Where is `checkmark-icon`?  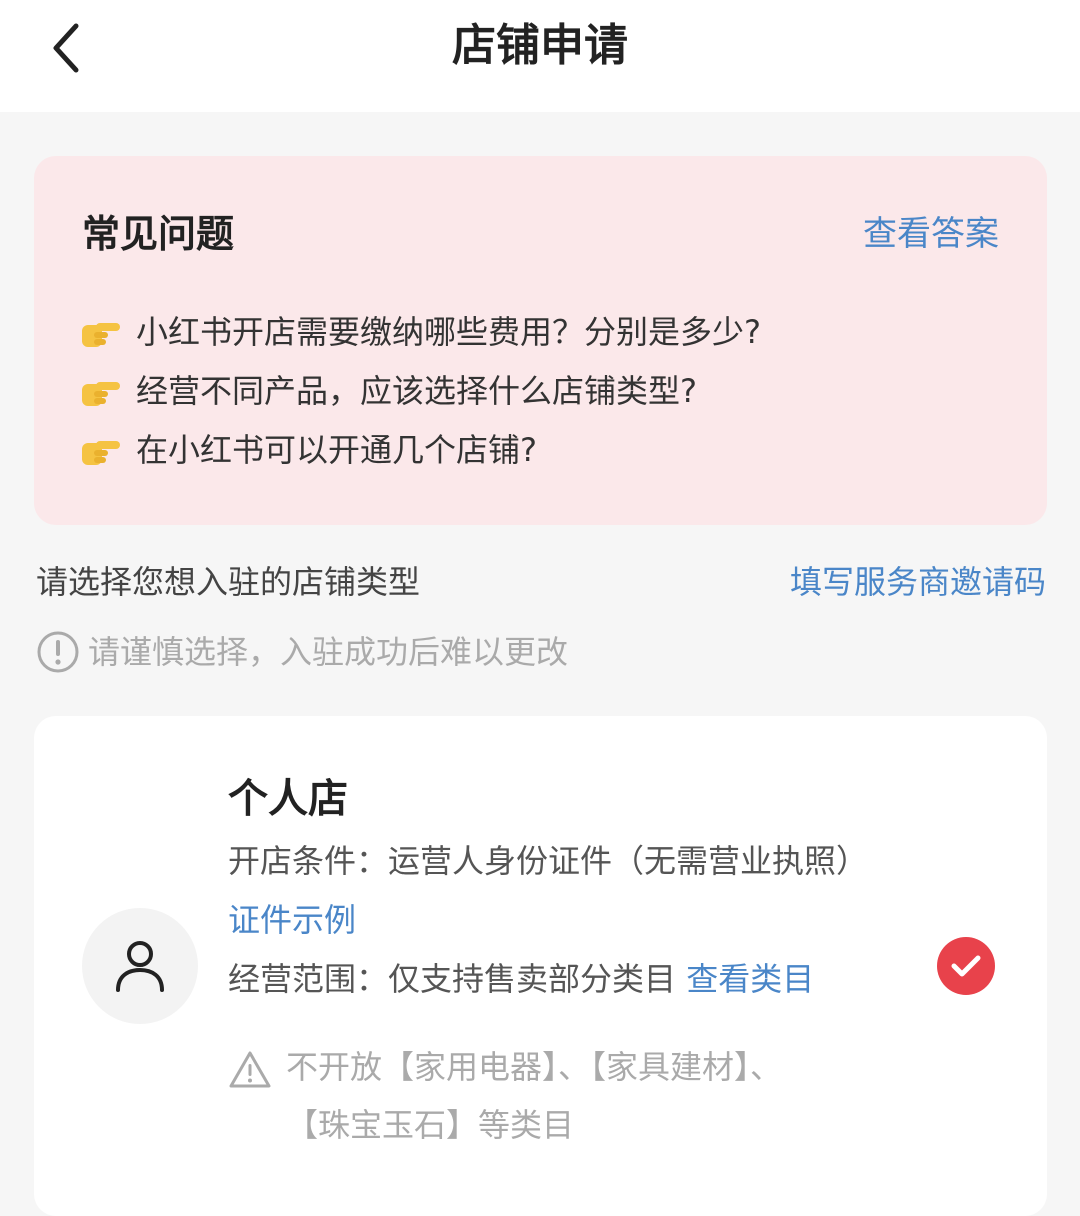
checkmark-icon is located at coordinates (966, 966).